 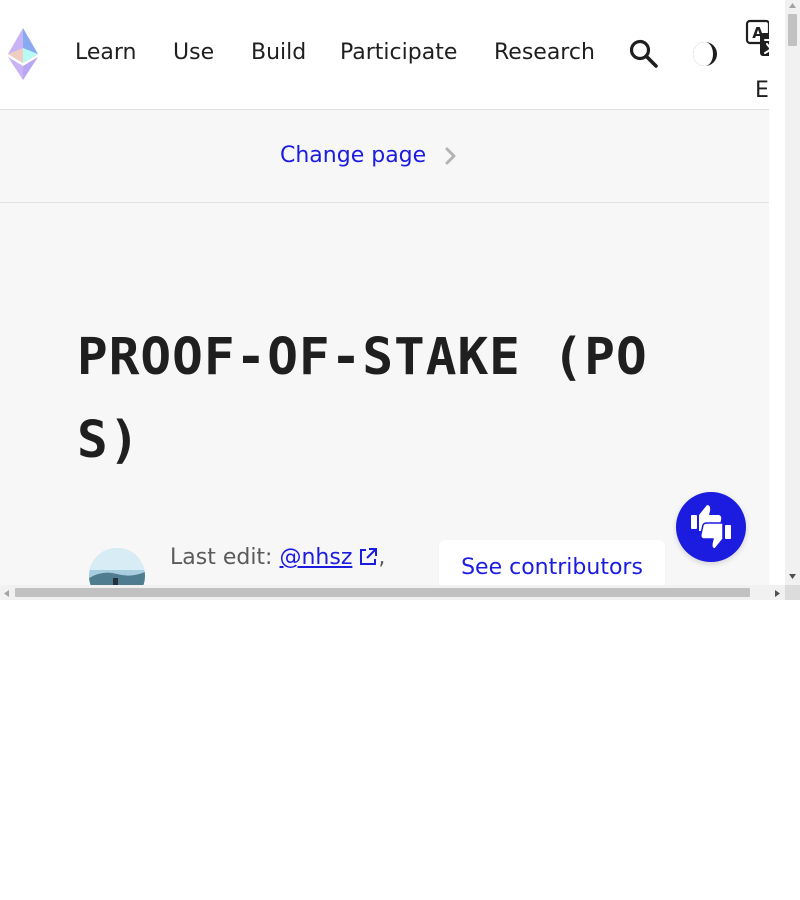 I want to click on search-icon, so click(x=643, y=53).